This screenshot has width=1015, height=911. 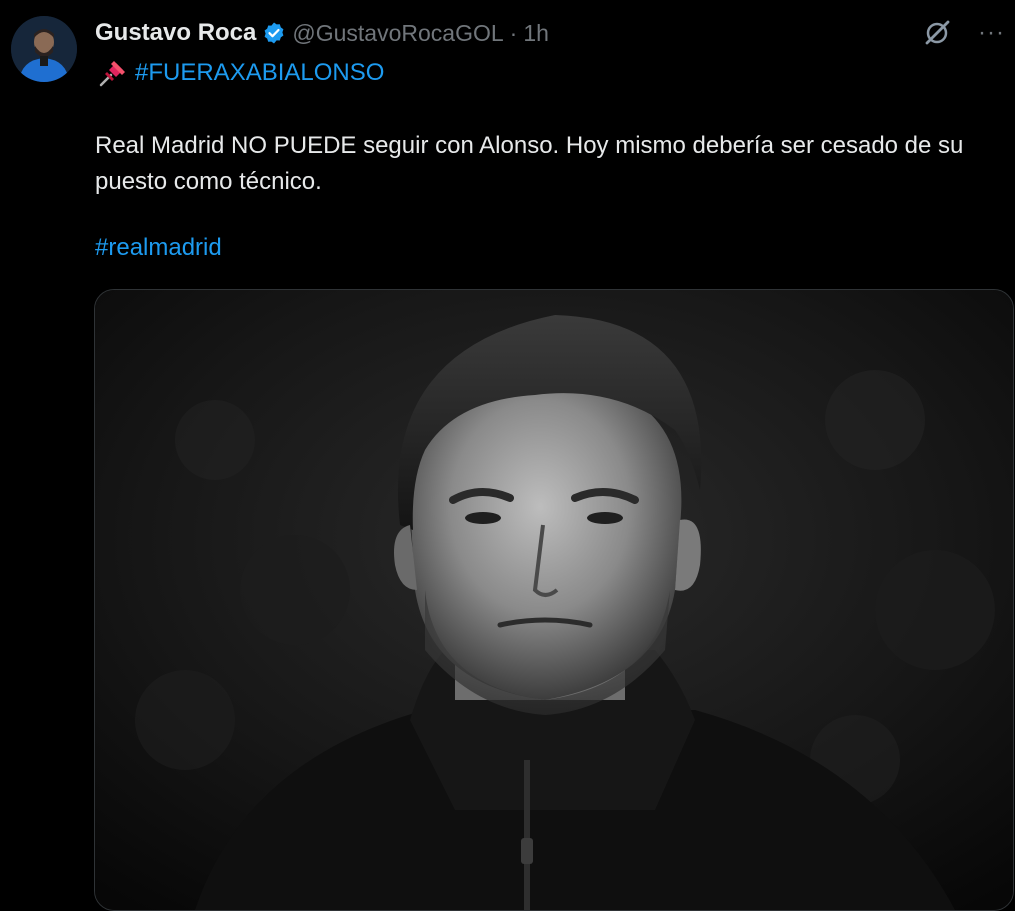 What do you see at coordinates (397, 33) in the screenshot?
I see `author-handle: @GustavoRocaGOL` at bounding box center [397, 33].